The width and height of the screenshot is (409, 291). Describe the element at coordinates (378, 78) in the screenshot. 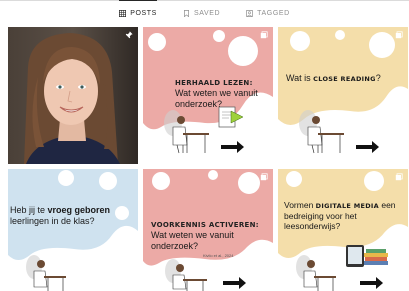

I see `post-text-end: ?` at that location.